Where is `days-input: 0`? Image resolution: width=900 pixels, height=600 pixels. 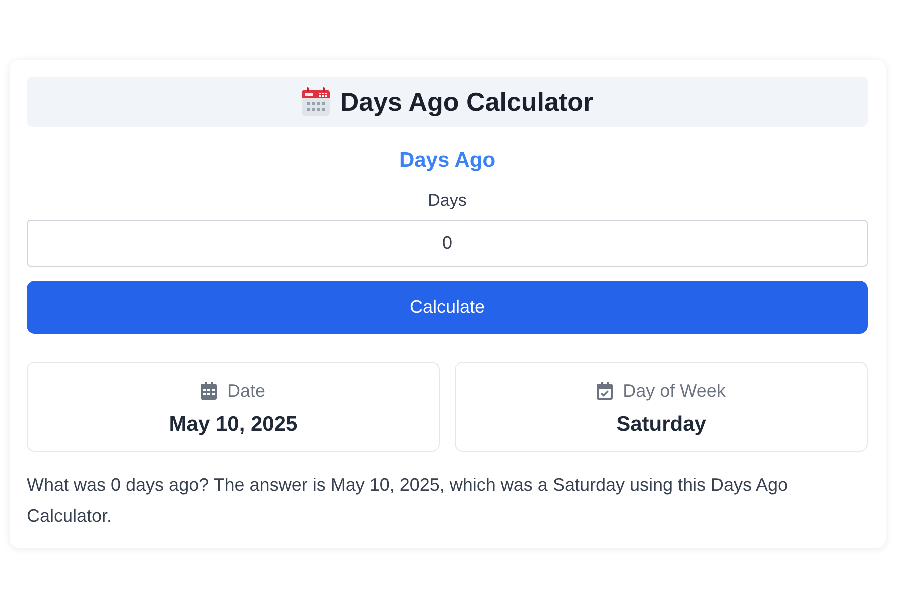 days-input: 0 is located at coordinates (447, 243).